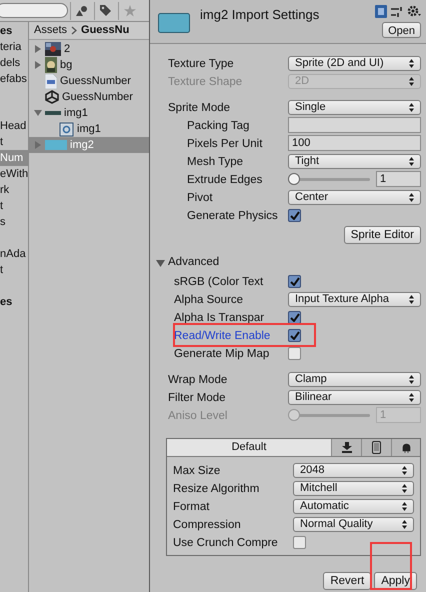 This screenshot has height=592, width=426. I want to click on field-label: Packing Tag, so click(218, 126).